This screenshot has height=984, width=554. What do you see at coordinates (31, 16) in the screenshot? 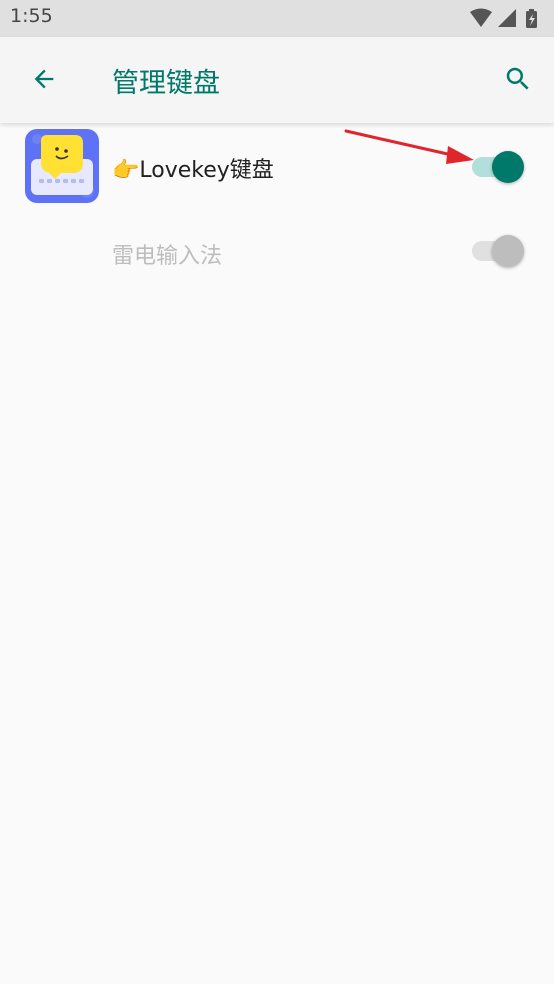
I see `status-time: 1:55` at bounding box center [31, 16].